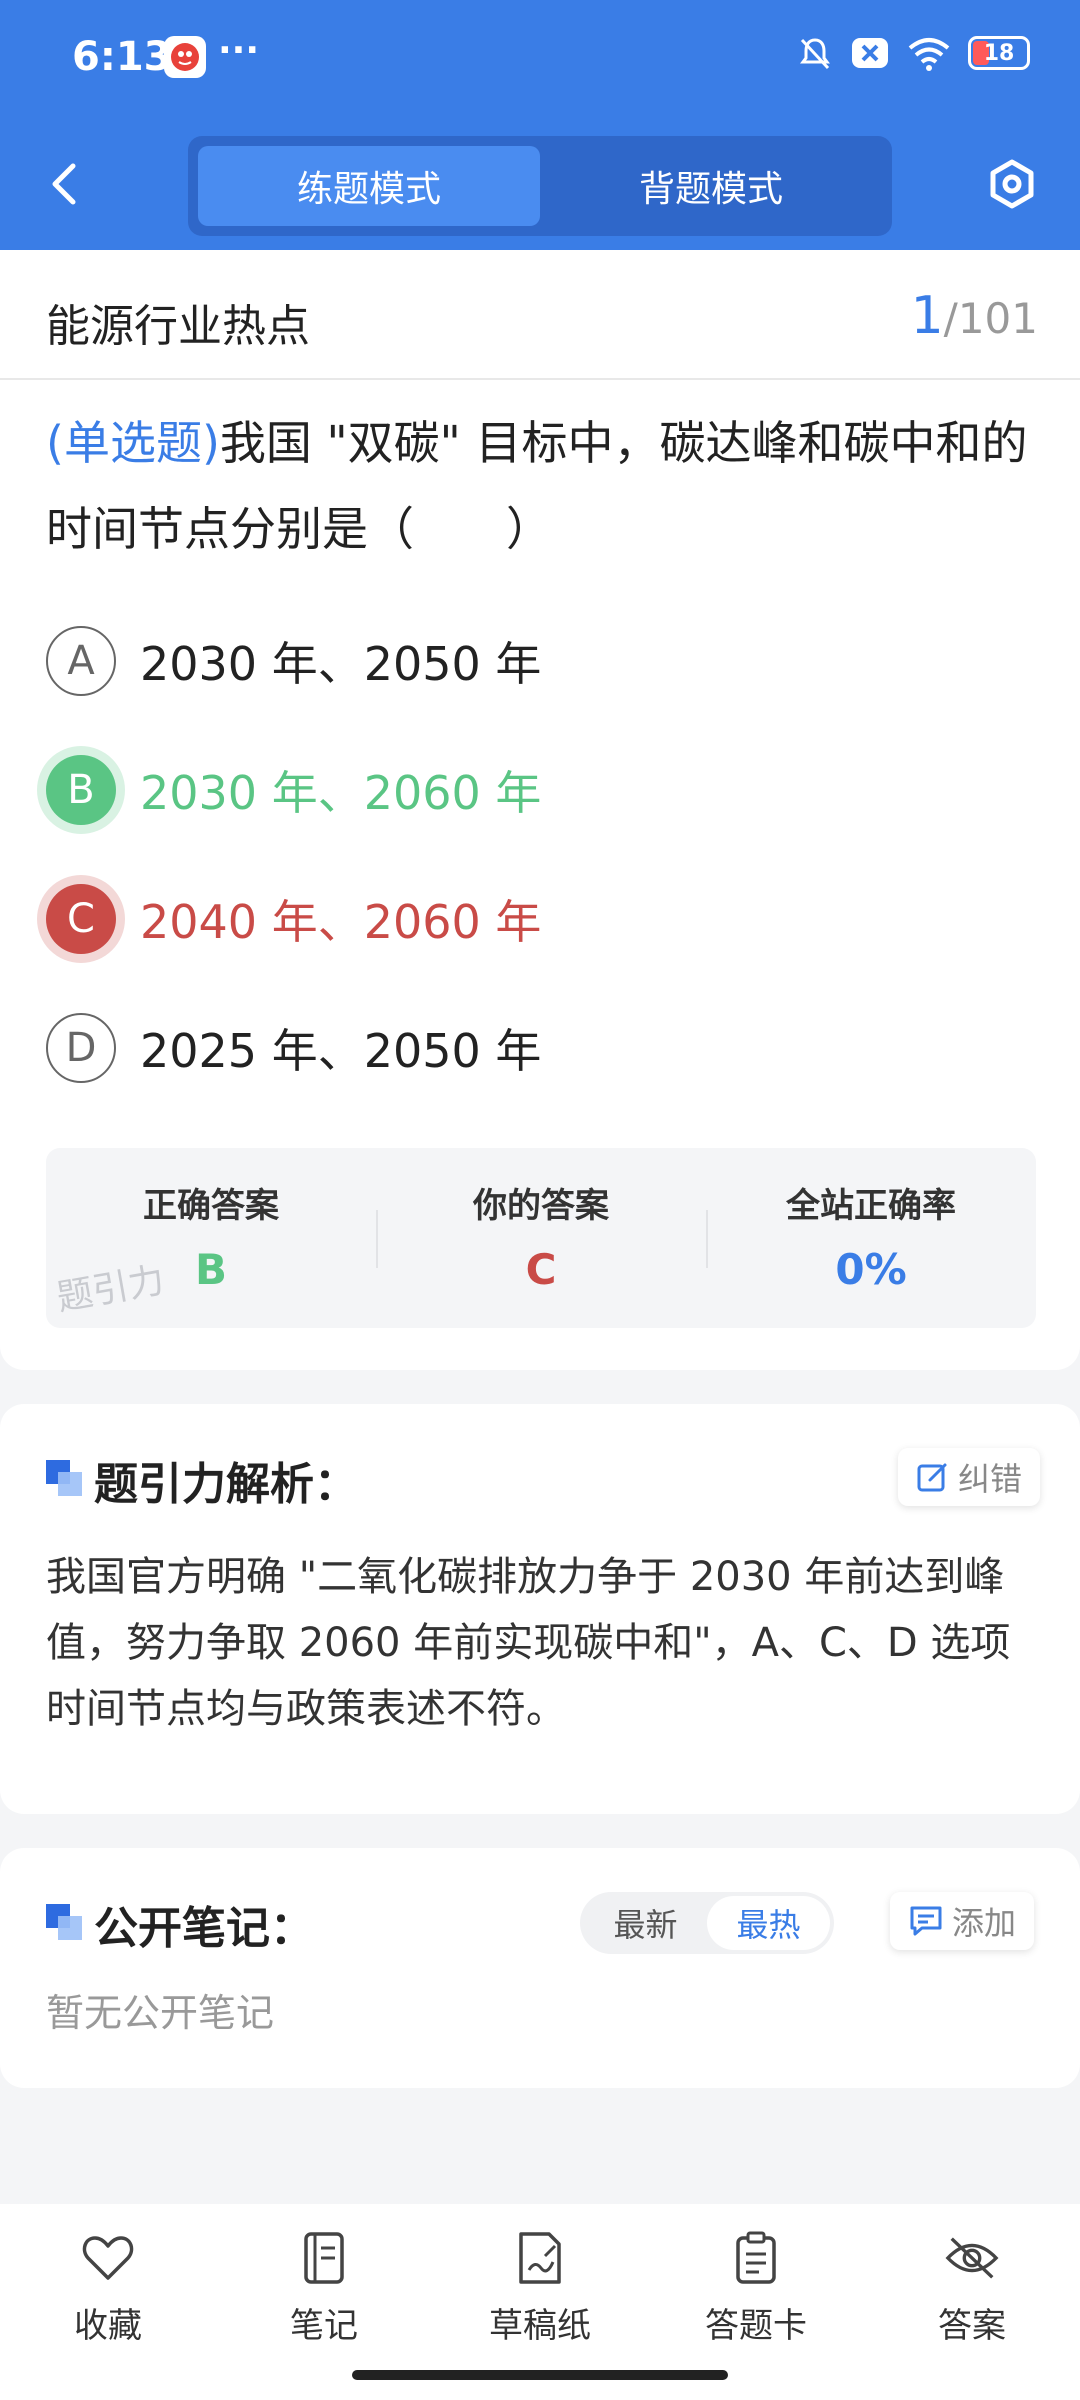 Image resolution: width=1080 pixels, height=2400 pixels. What do you see at coordinates (341, 1051) in the screenshot?
I see `option-text: 2025 年、2050 年` at bounding box center [341, 1051].